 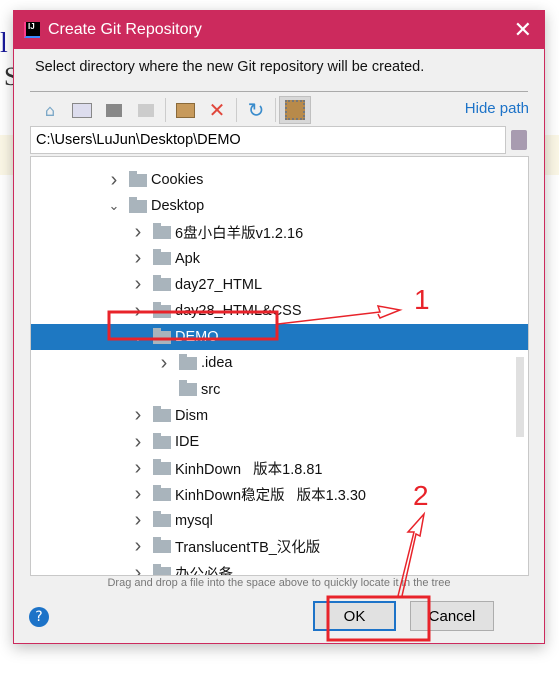 I want to click on refresh-icon: ↻, so click(x=256, y=110).